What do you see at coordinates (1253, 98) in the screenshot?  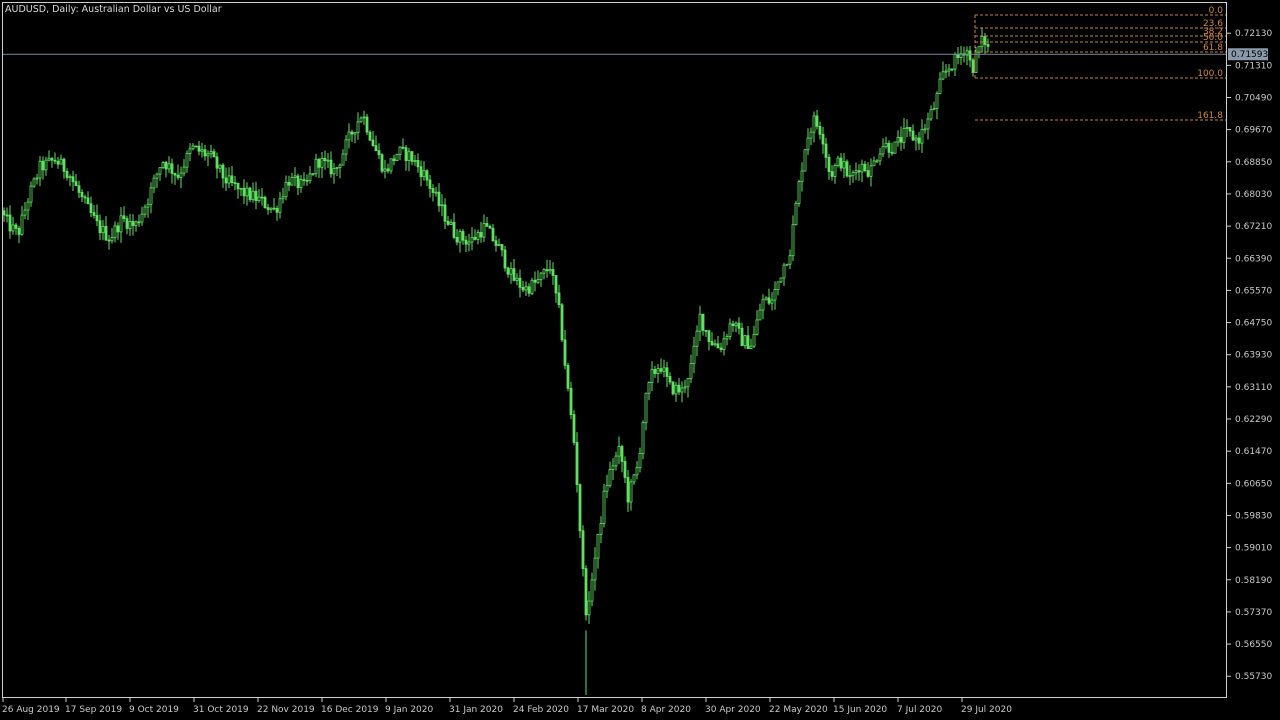 I see `price-tick-label: 0.70490` at bounding box center [1253, 98].